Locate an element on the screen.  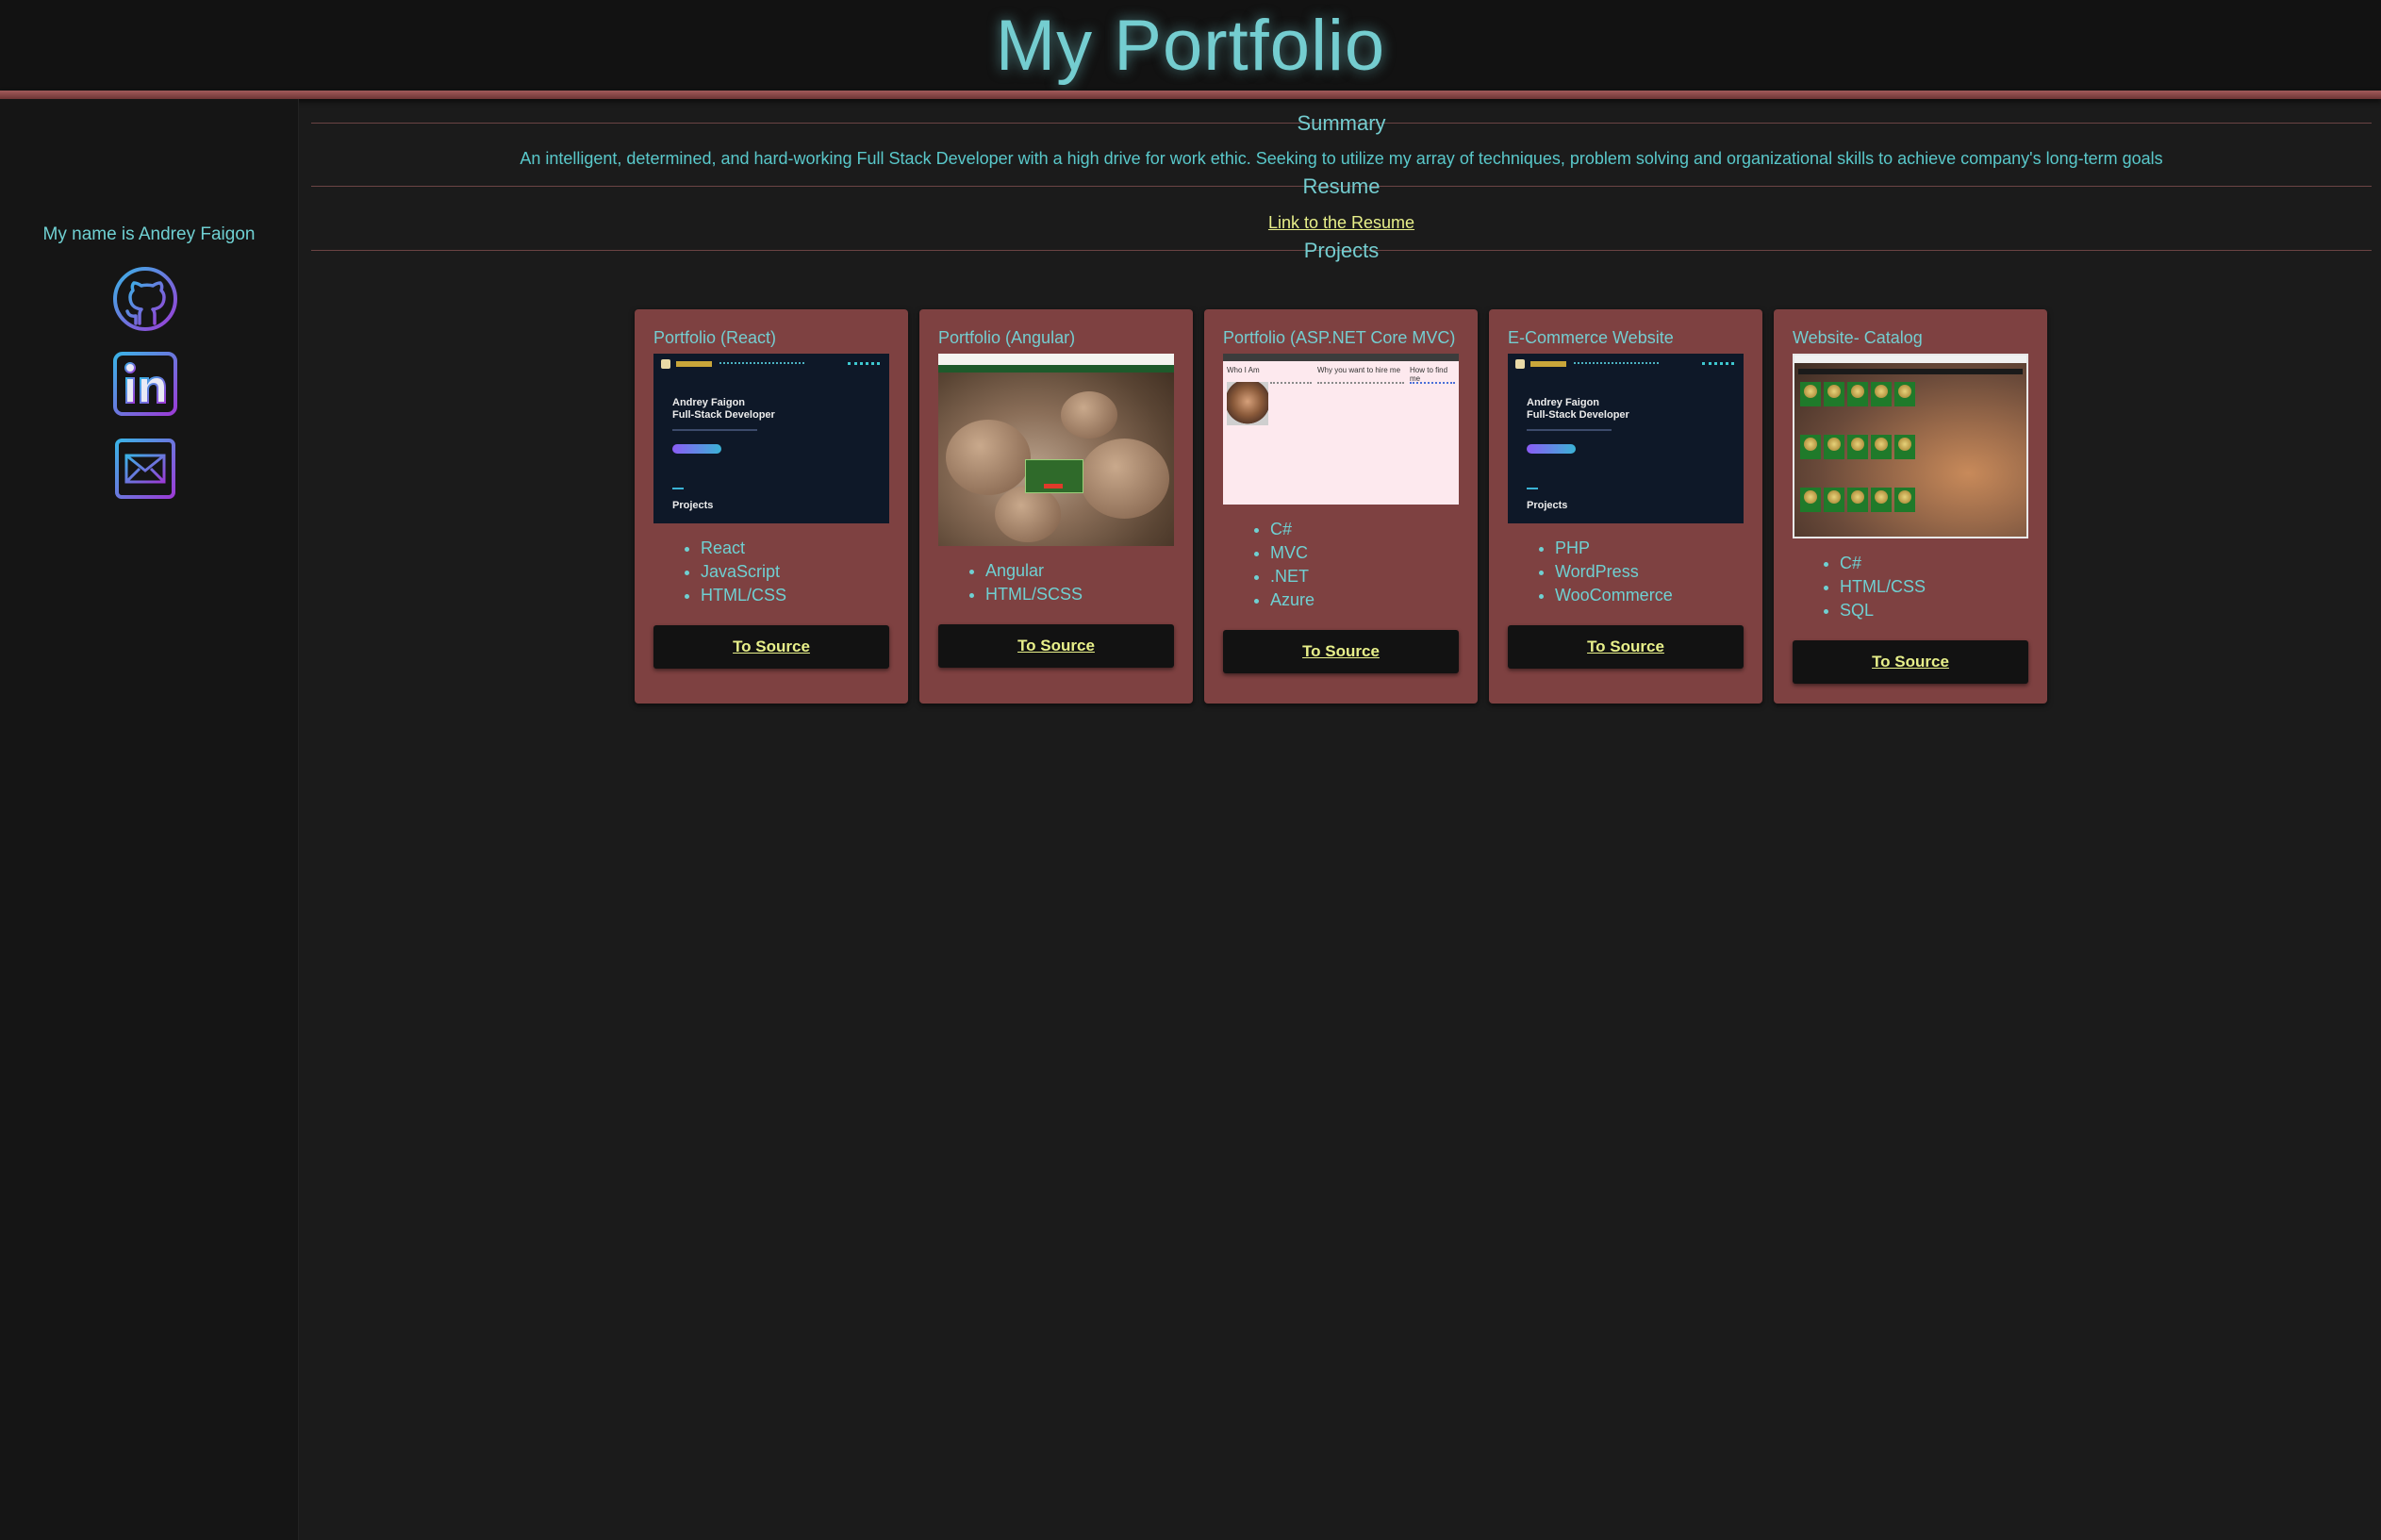
thumb-accent is located at coordinates (1532, 488).